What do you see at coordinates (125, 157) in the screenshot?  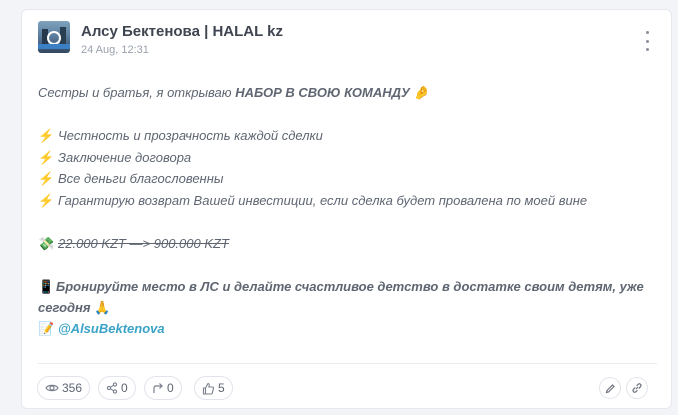 I see `bullet-text: Заключение договора` at bounding box center [125, 157].